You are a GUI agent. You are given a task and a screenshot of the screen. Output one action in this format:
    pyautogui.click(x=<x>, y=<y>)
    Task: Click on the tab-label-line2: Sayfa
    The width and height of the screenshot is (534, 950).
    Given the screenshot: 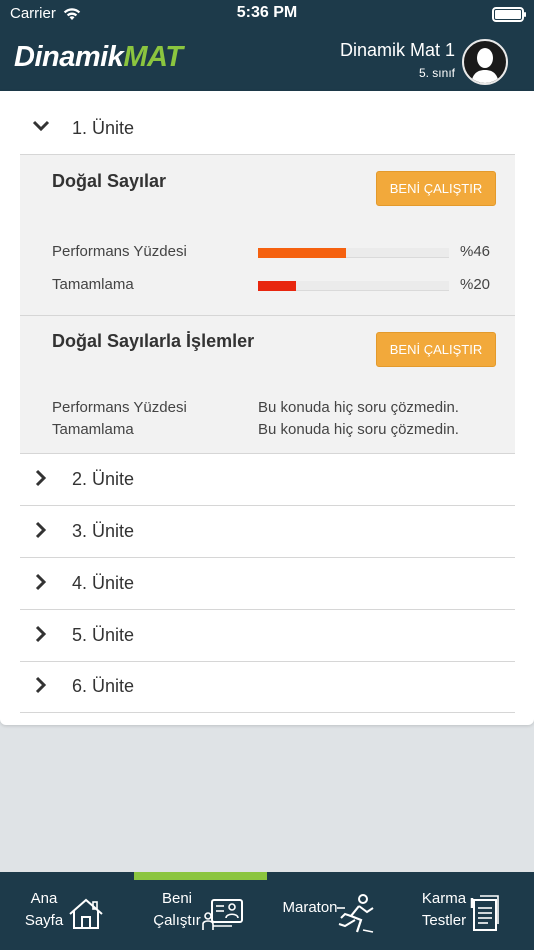 What is the action you would take?
    pyautogui.click(x=44, y=920)
    